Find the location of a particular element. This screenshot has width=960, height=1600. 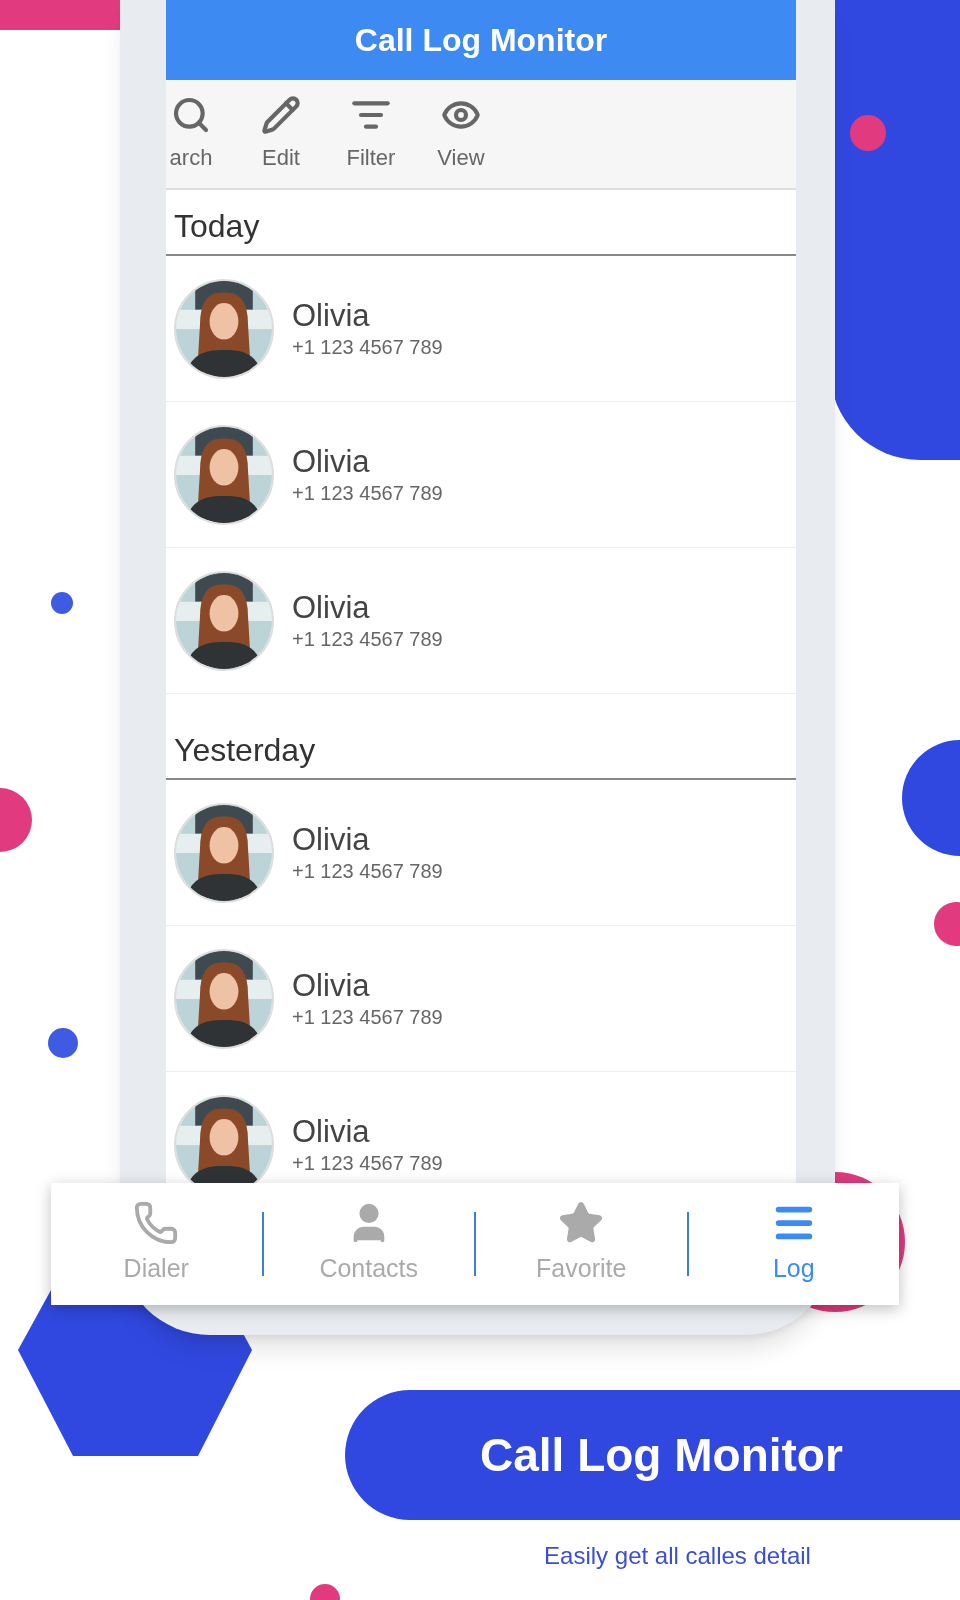

toolbar-button: Filter is located at coordinates (371, 134).